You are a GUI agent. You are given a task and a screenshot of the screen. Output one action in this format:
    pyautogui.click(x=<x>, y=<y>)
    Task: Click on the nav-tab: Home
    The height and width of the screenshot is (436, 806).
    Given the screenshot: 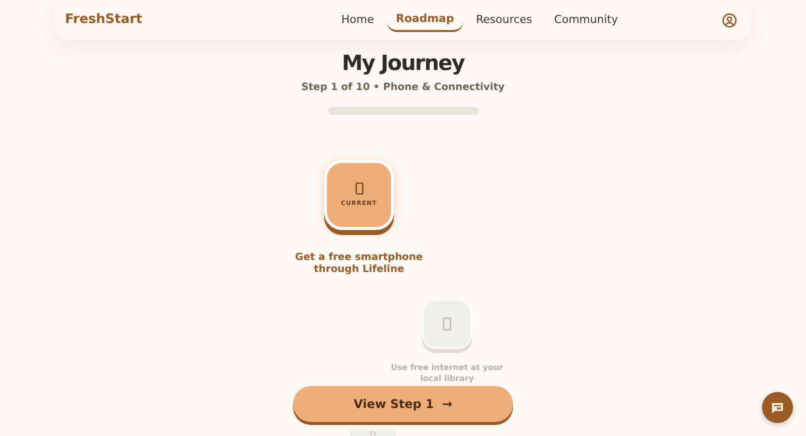 What is the action you would take?
    pyautogui.click(x=357, y=20)
    